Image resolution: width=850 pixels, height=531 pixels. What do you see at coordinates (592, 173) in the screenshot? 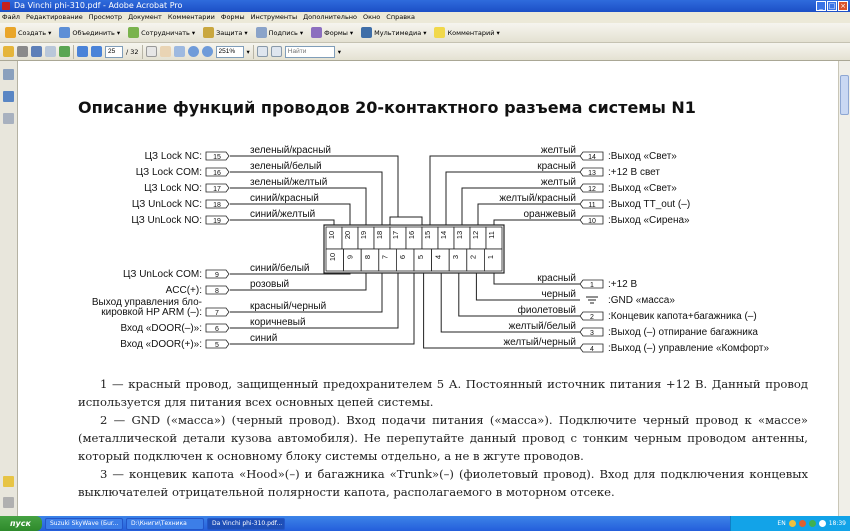
I see `pin-number-right: 13` at bounding box center [592, 173].